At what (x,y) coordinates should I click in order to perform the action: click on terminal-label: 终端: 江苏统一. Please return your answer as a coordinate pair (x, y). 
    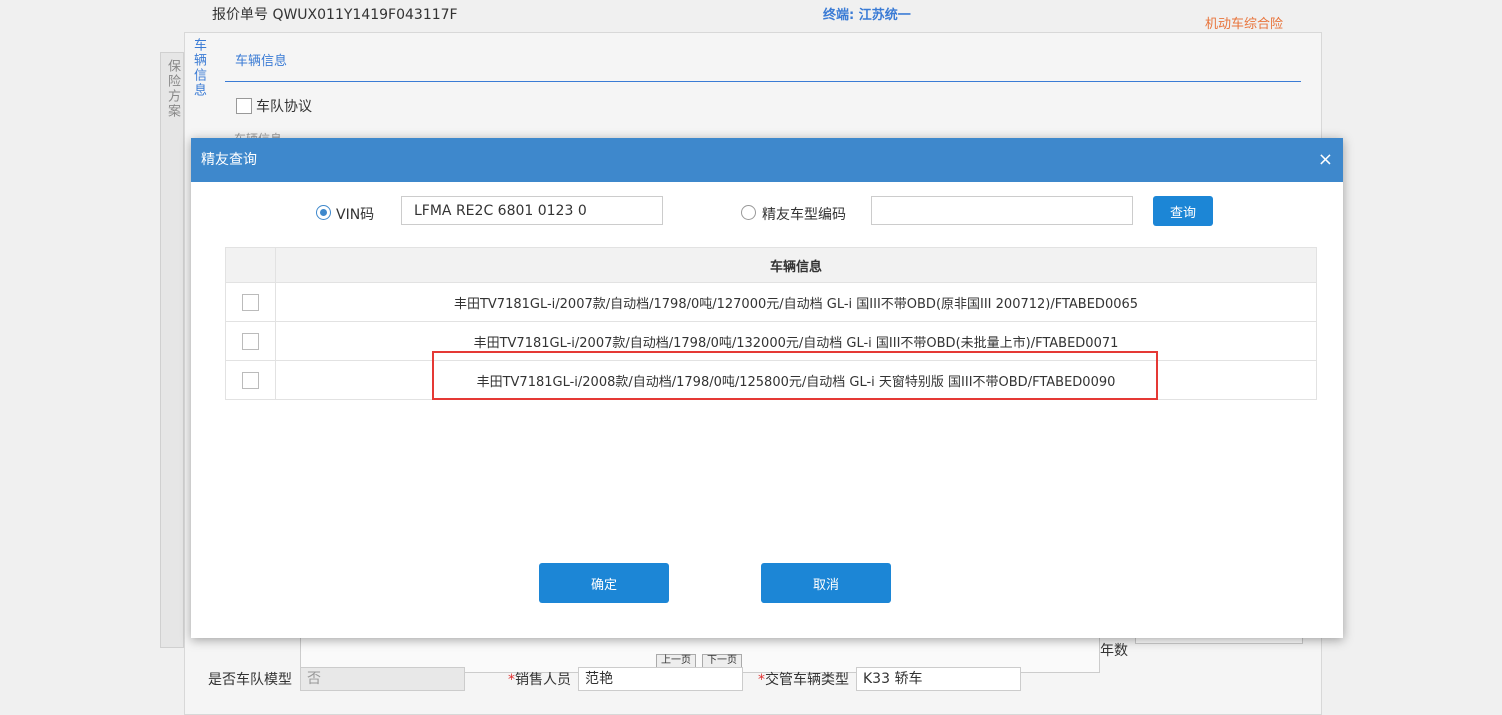
    Looking at the image, I should click on (867, 15).